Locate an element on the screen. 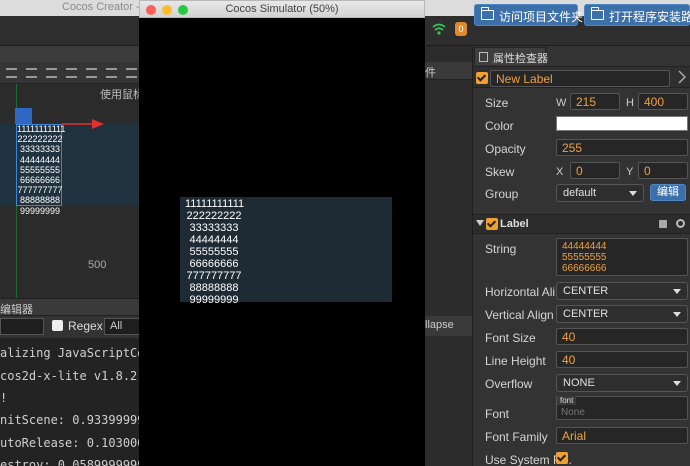  collapse-bar: llapse is located at coordinates (448, 326).